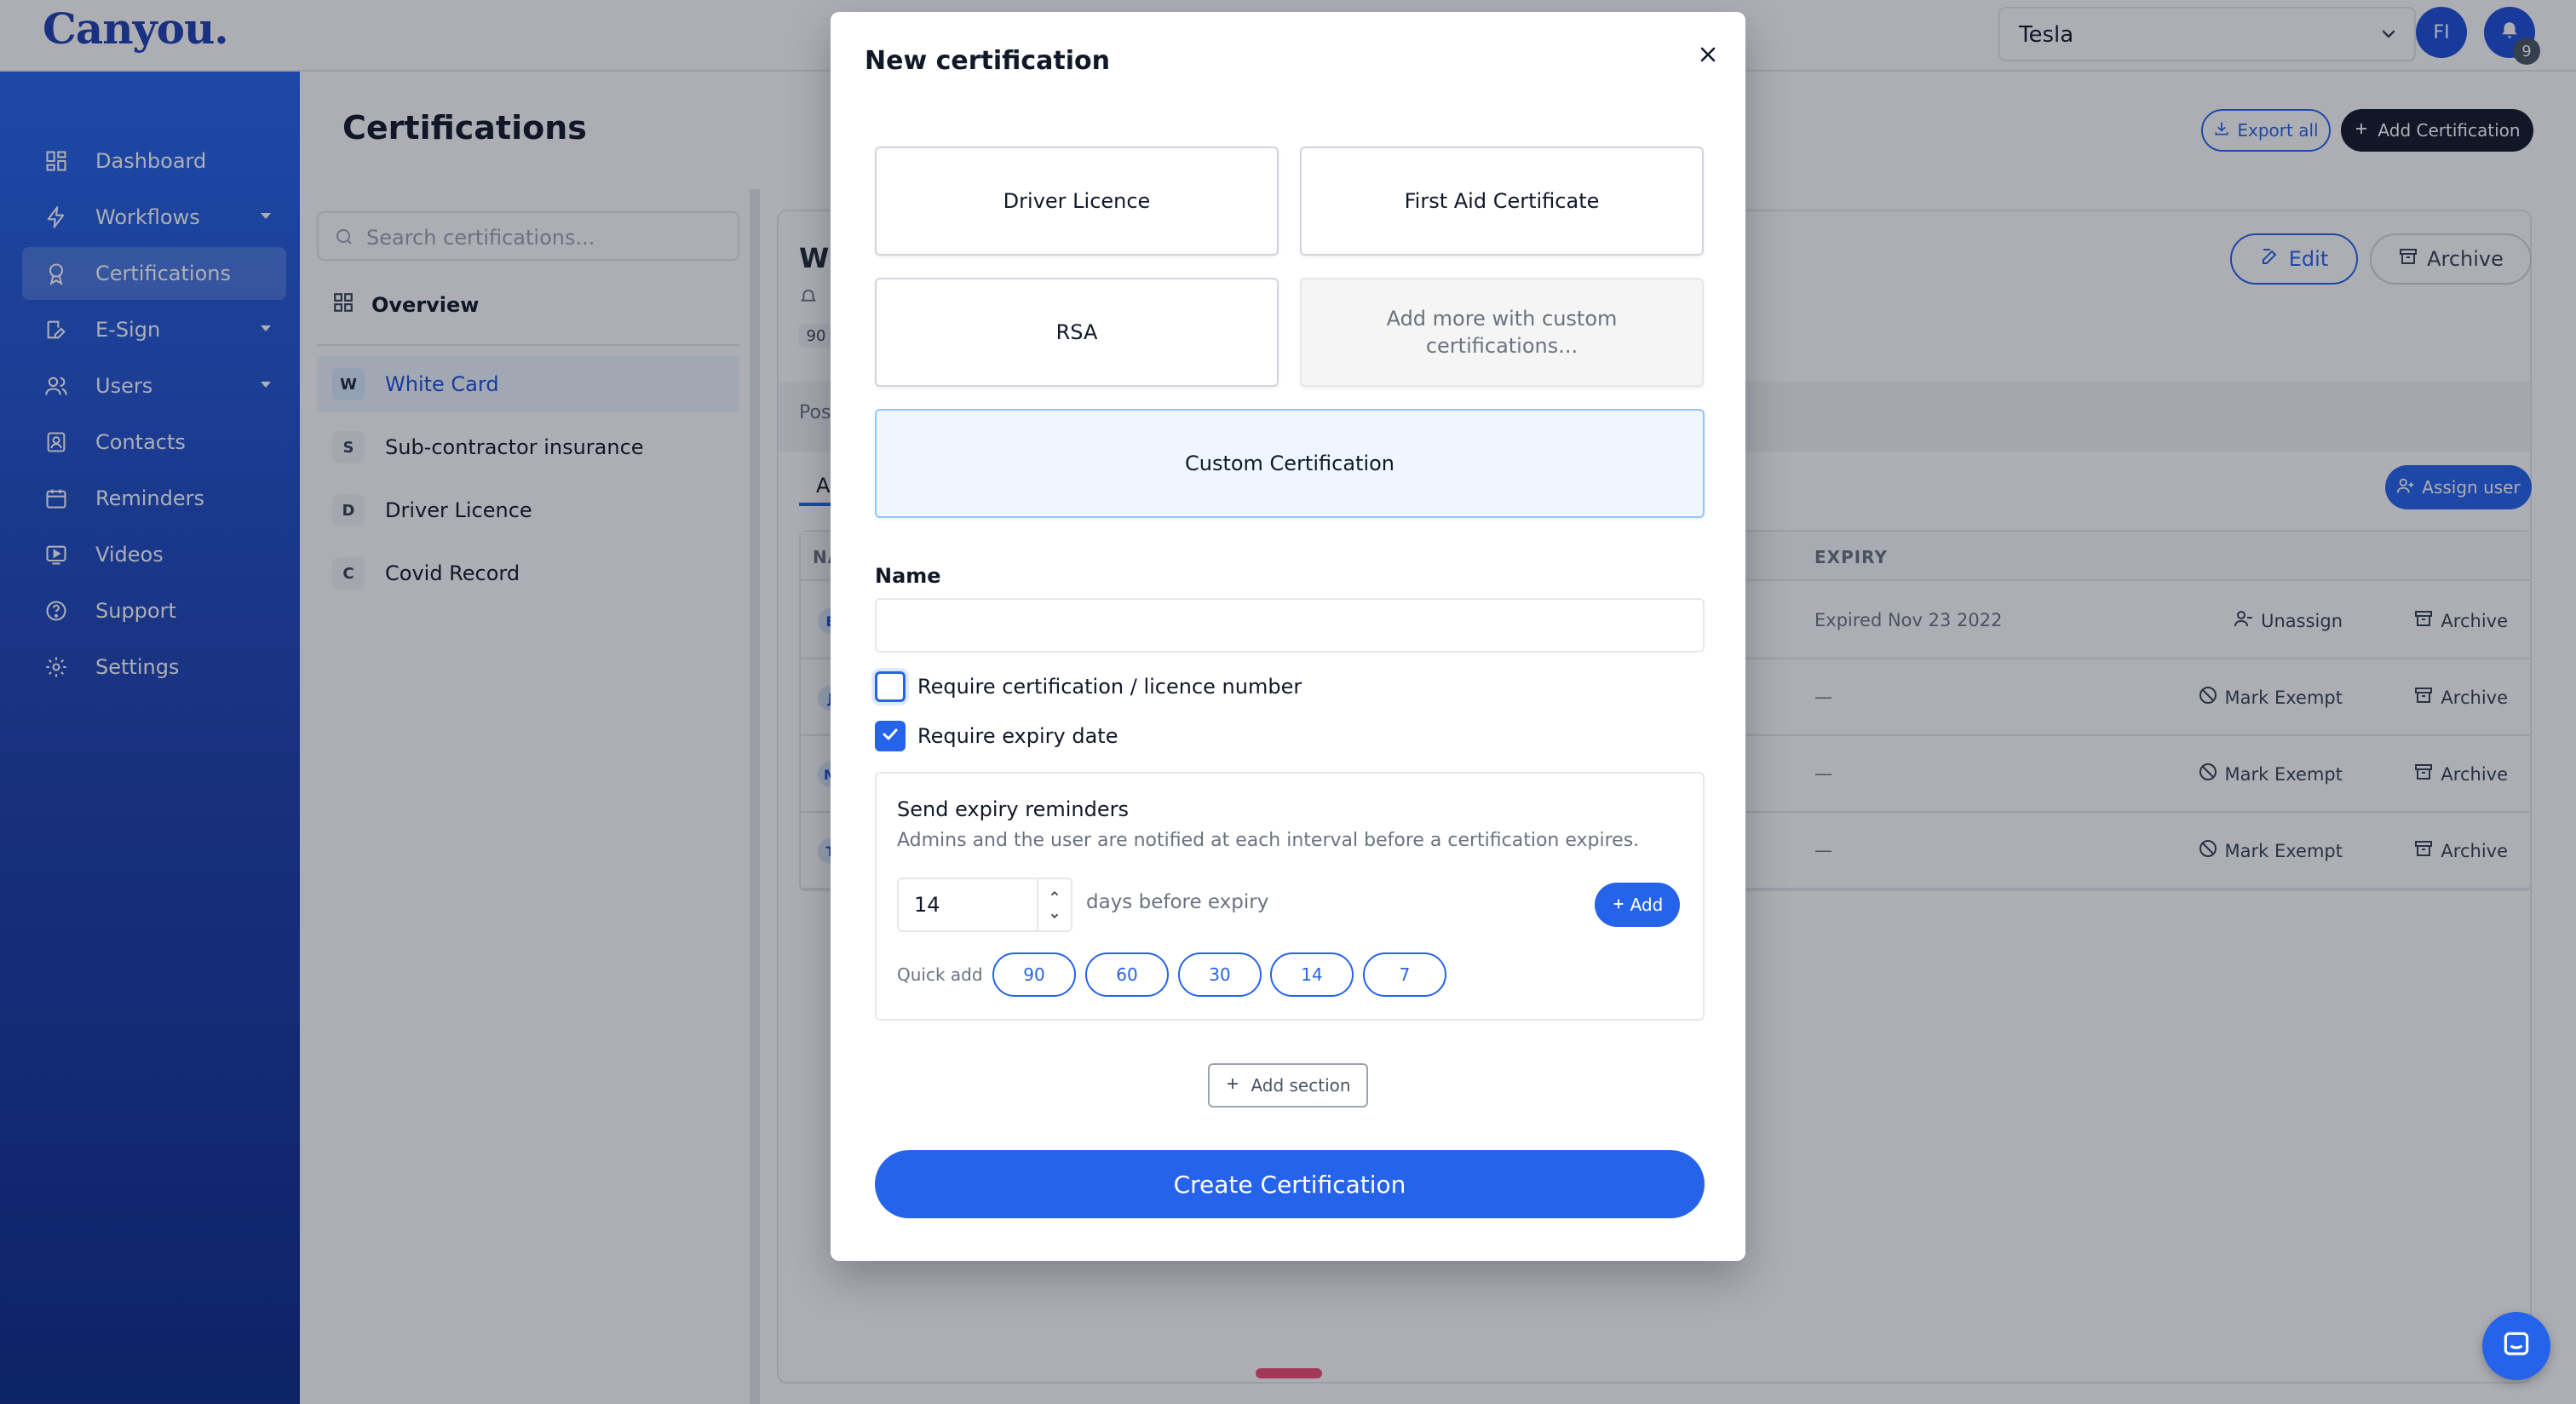 The image size is (2576, 1404). Describe the element at coordinates (940, 974) in the screenshot. I see `quick-add-label: Quick add` at that location.